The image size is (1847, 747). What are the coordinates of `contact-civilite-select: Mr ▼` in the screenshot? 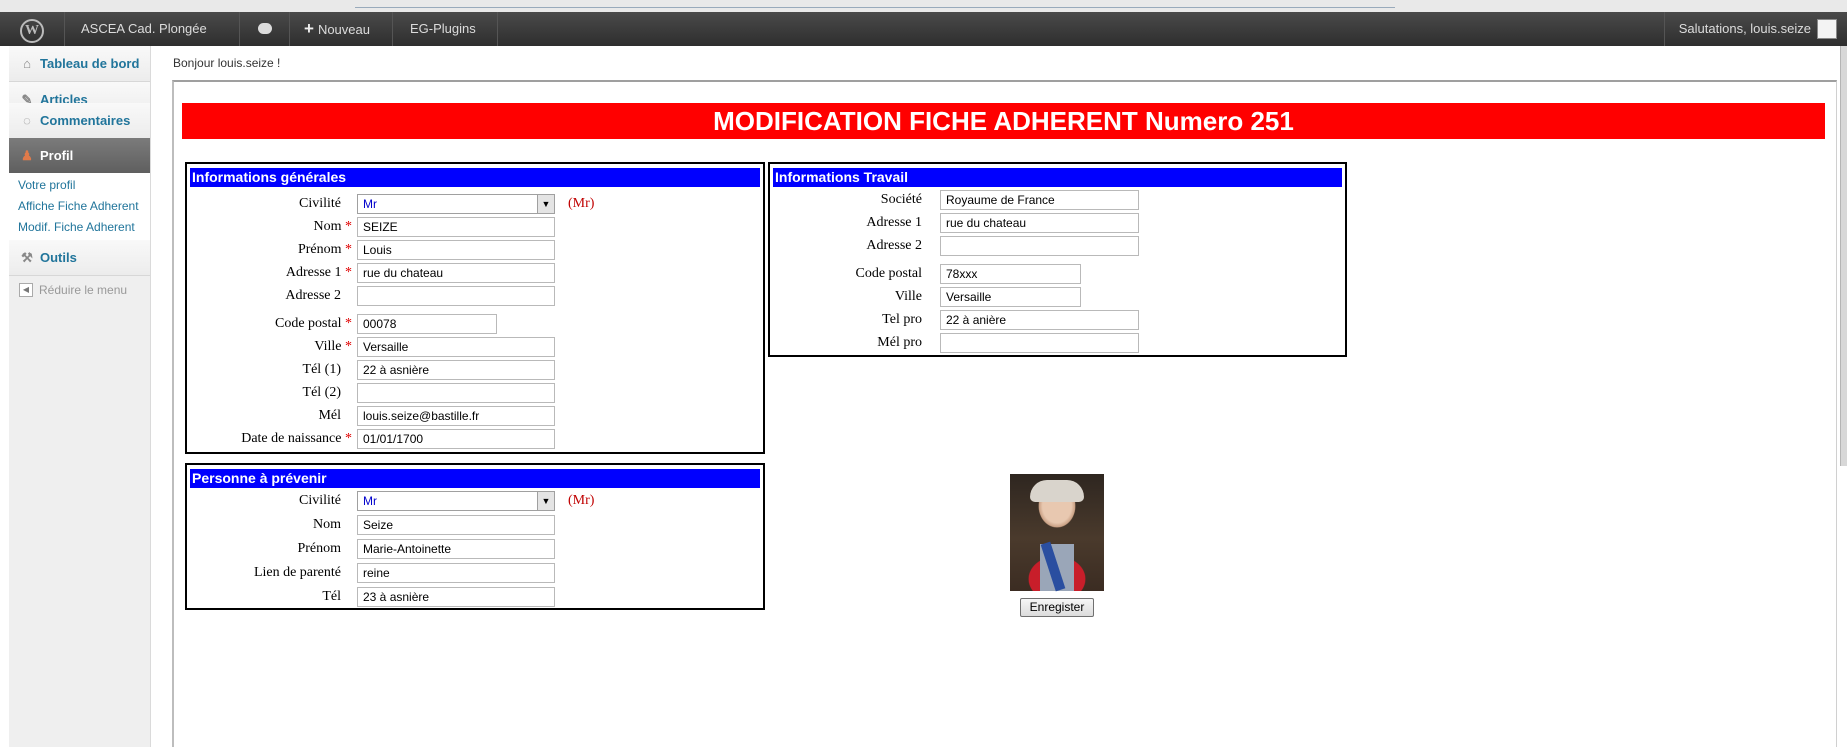 It's located at (456, 501).